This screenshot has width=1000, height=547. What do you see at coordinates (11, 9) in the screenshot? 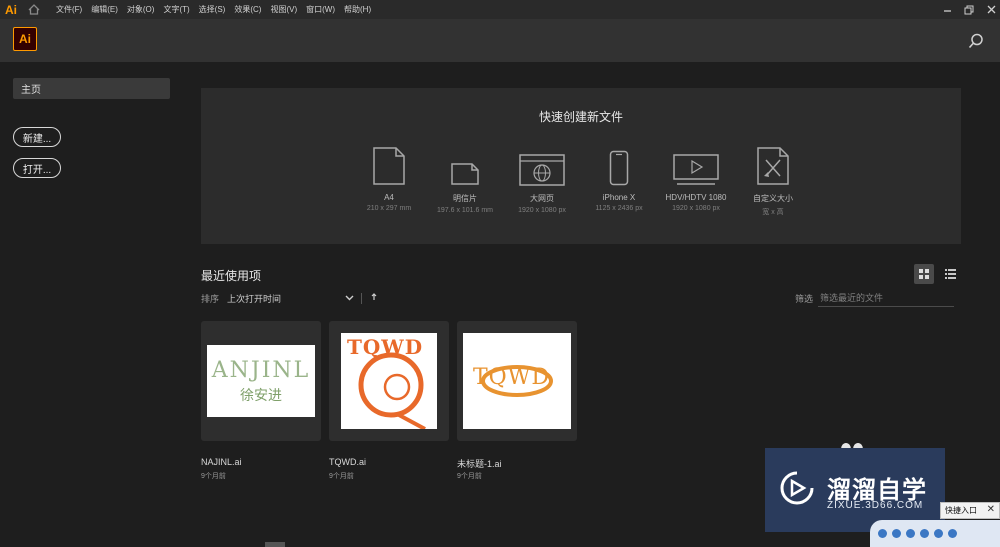
I see `app-logo-small: Ai` at bounding box center [11, 9].